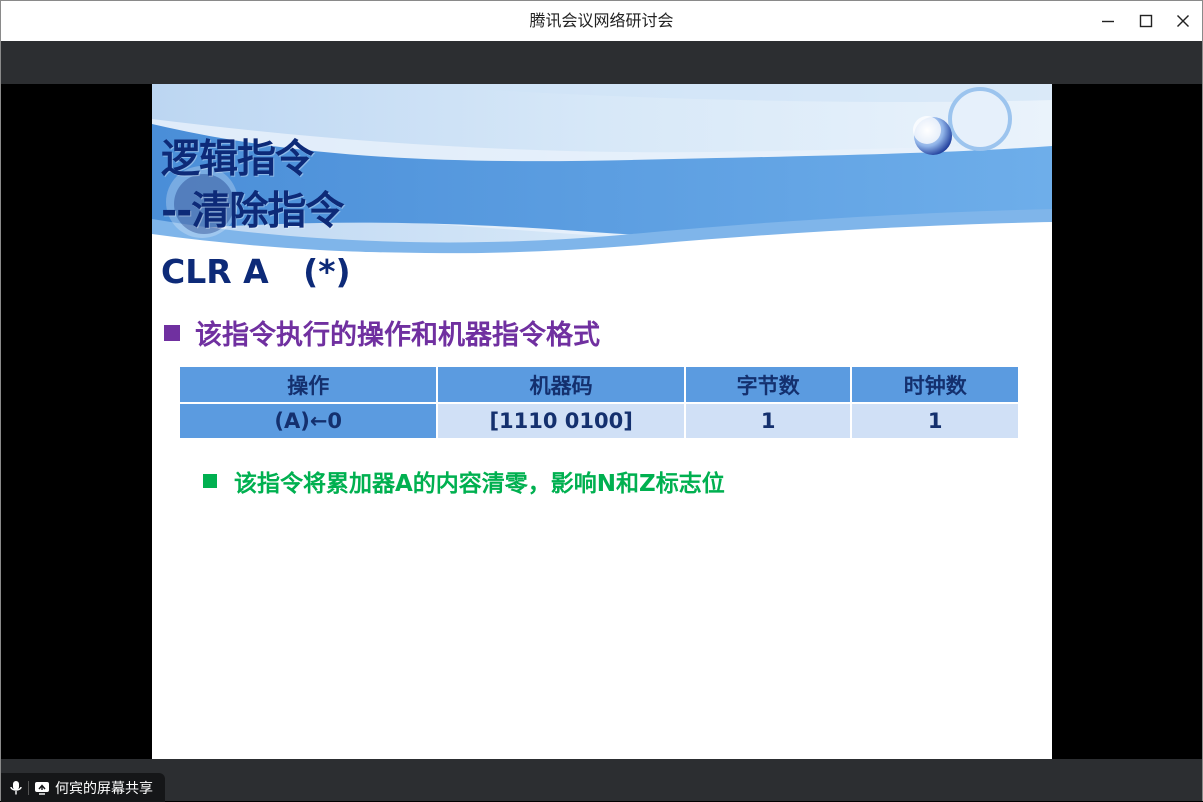 The height and width of the screenshot is (802, 1203). Describe the element at coordinates (601, 780) in the screenshot. I see `bottom-toolbar-strip` at that location.